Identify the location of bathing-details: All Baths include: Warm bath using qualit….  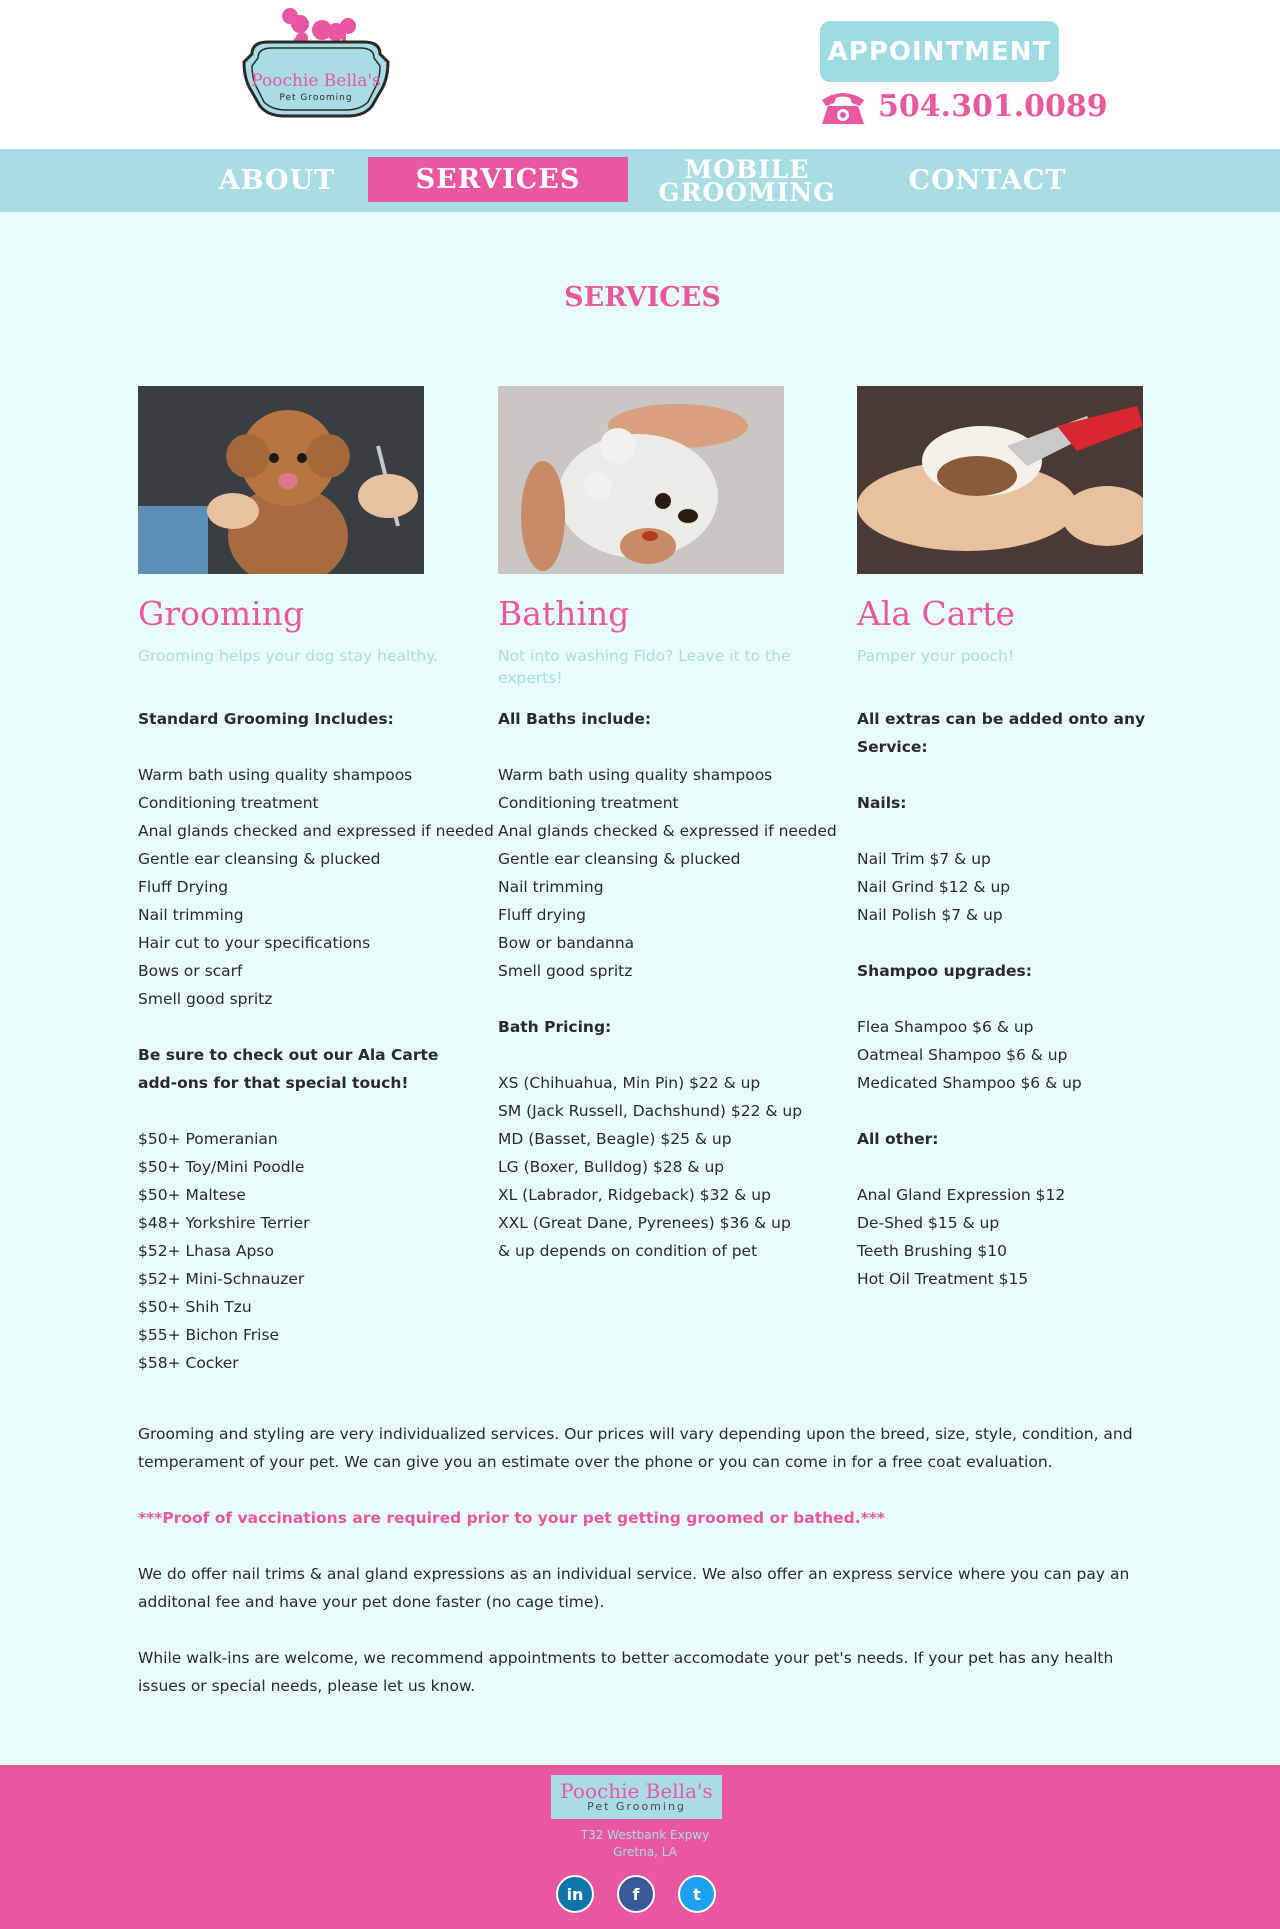
(678, 985).